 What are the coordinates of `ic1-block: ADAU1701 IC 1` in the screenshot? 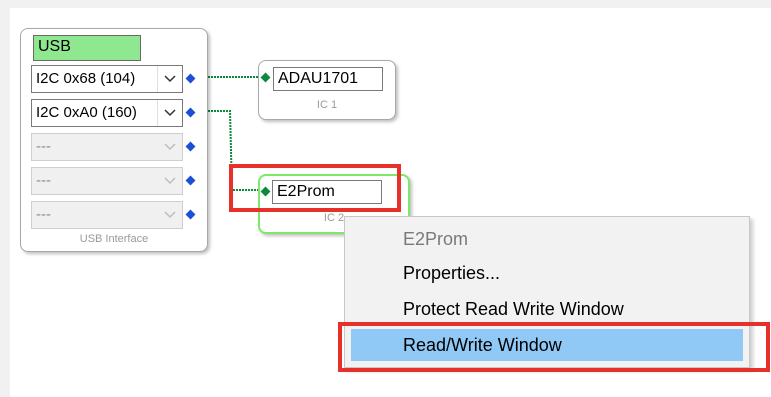 It's located at (327, 90).